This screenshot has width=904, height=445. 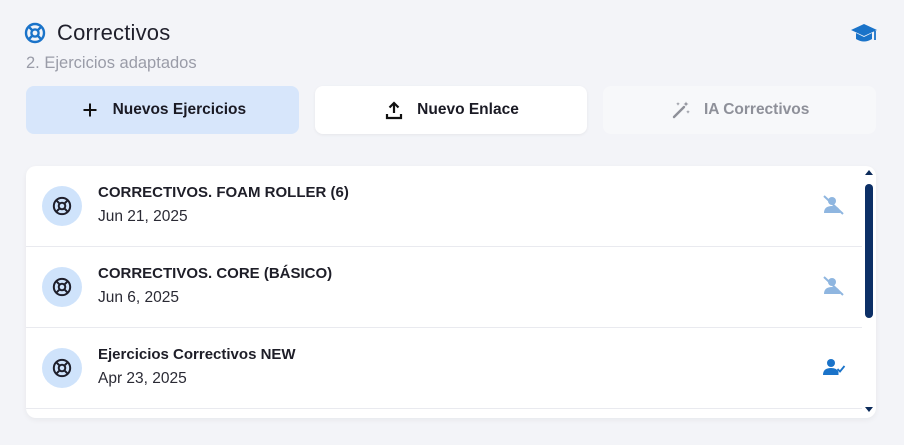 I want to click on list-item-title: CORRECTIVOS. FOAM ROLLER (6), so click(x=223, y=192).